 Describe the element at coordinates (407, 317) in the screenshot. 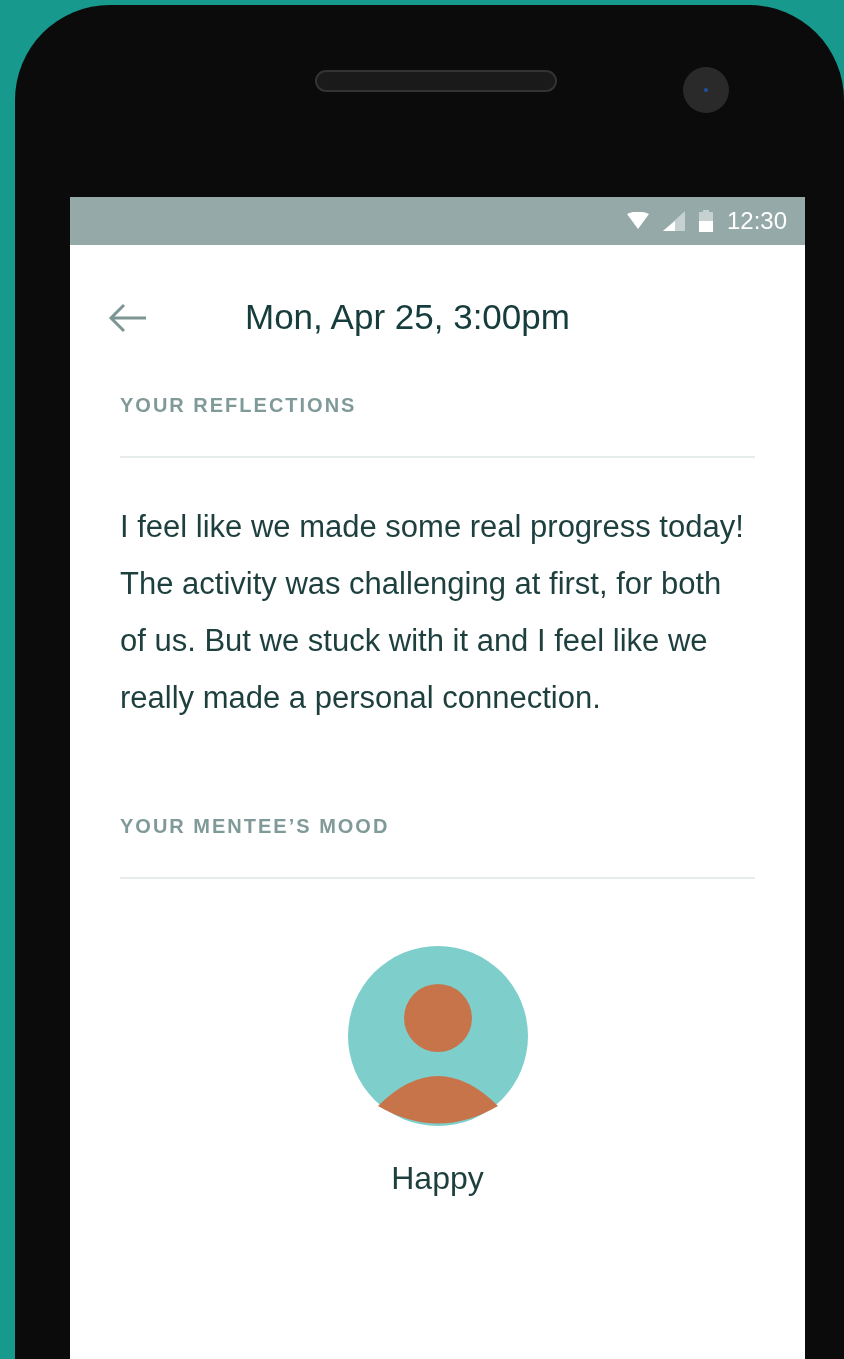

I see `page-title: Mon, Apr 25, 3:00pm` at that location.